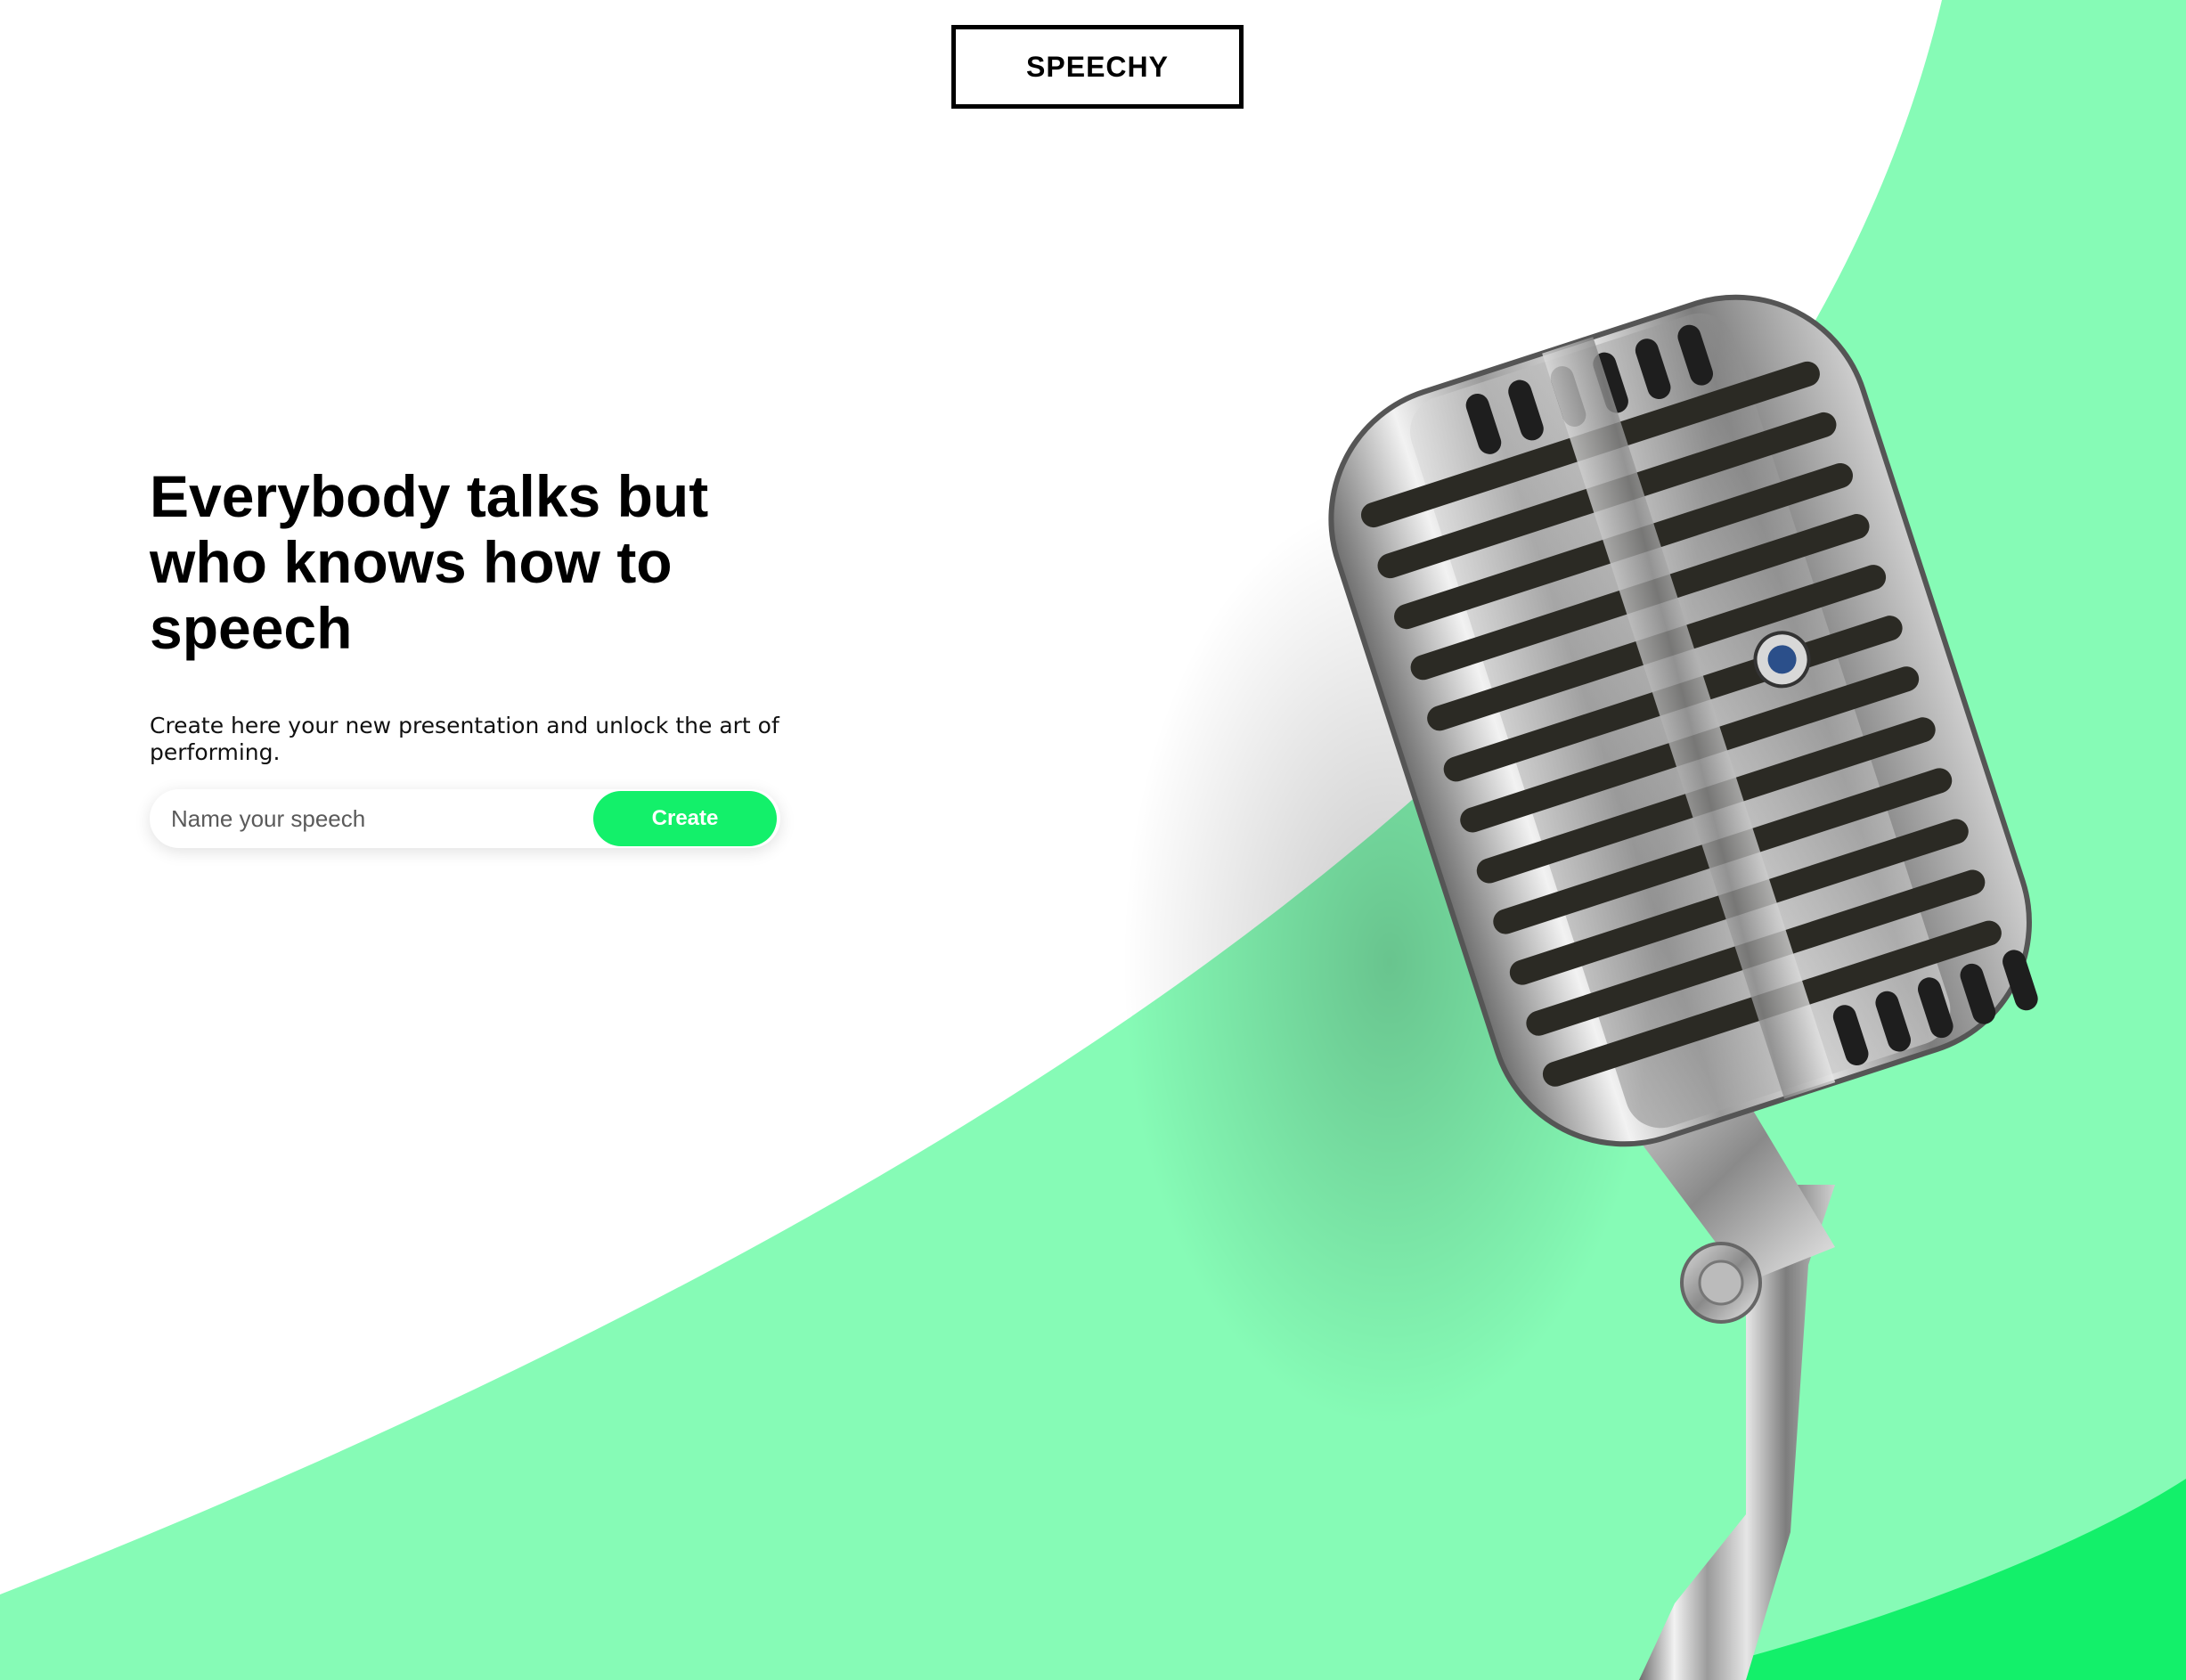 This screenshot has width=2186, height=1680. What do you see at coordinates (685, 819) in the screenshot?
I see `create-button: Create` at bounding box center [685, 819].